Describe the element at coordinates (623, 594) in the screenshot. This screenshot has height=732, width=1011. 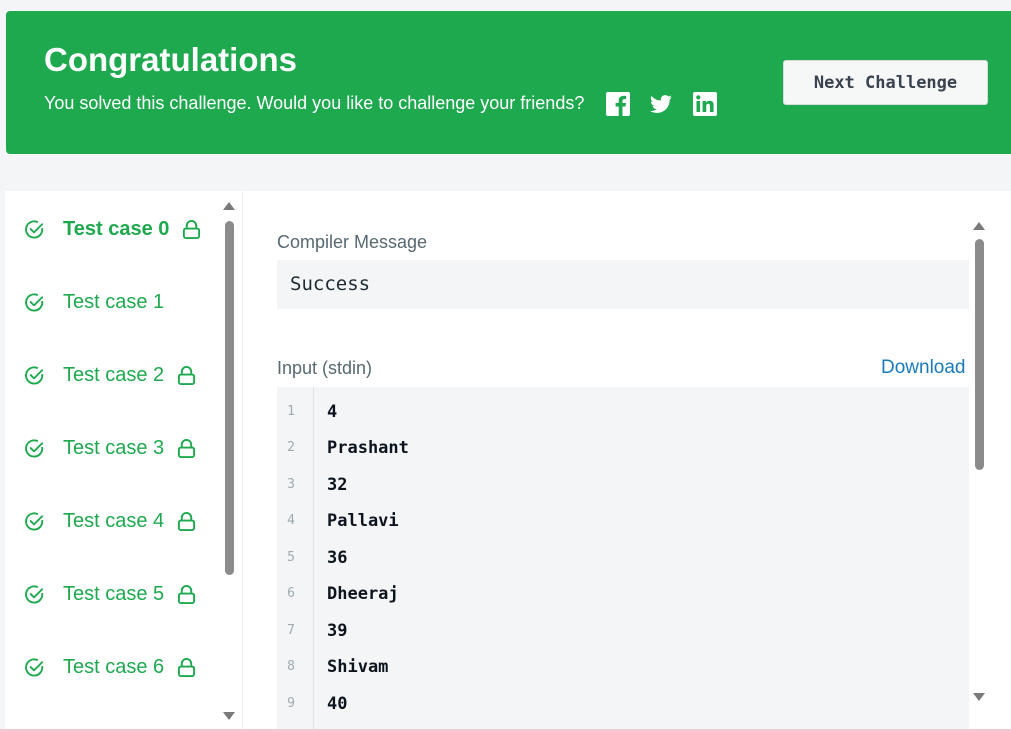
I see `code-line: 6 Dheeraj` at that location.